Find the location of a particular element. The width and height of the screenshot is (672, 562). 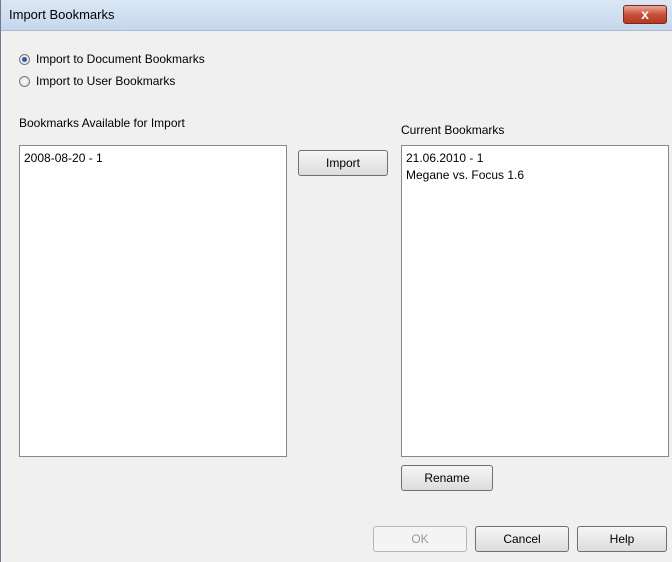

radio-checked-icon is located at coordinates (24, 59).